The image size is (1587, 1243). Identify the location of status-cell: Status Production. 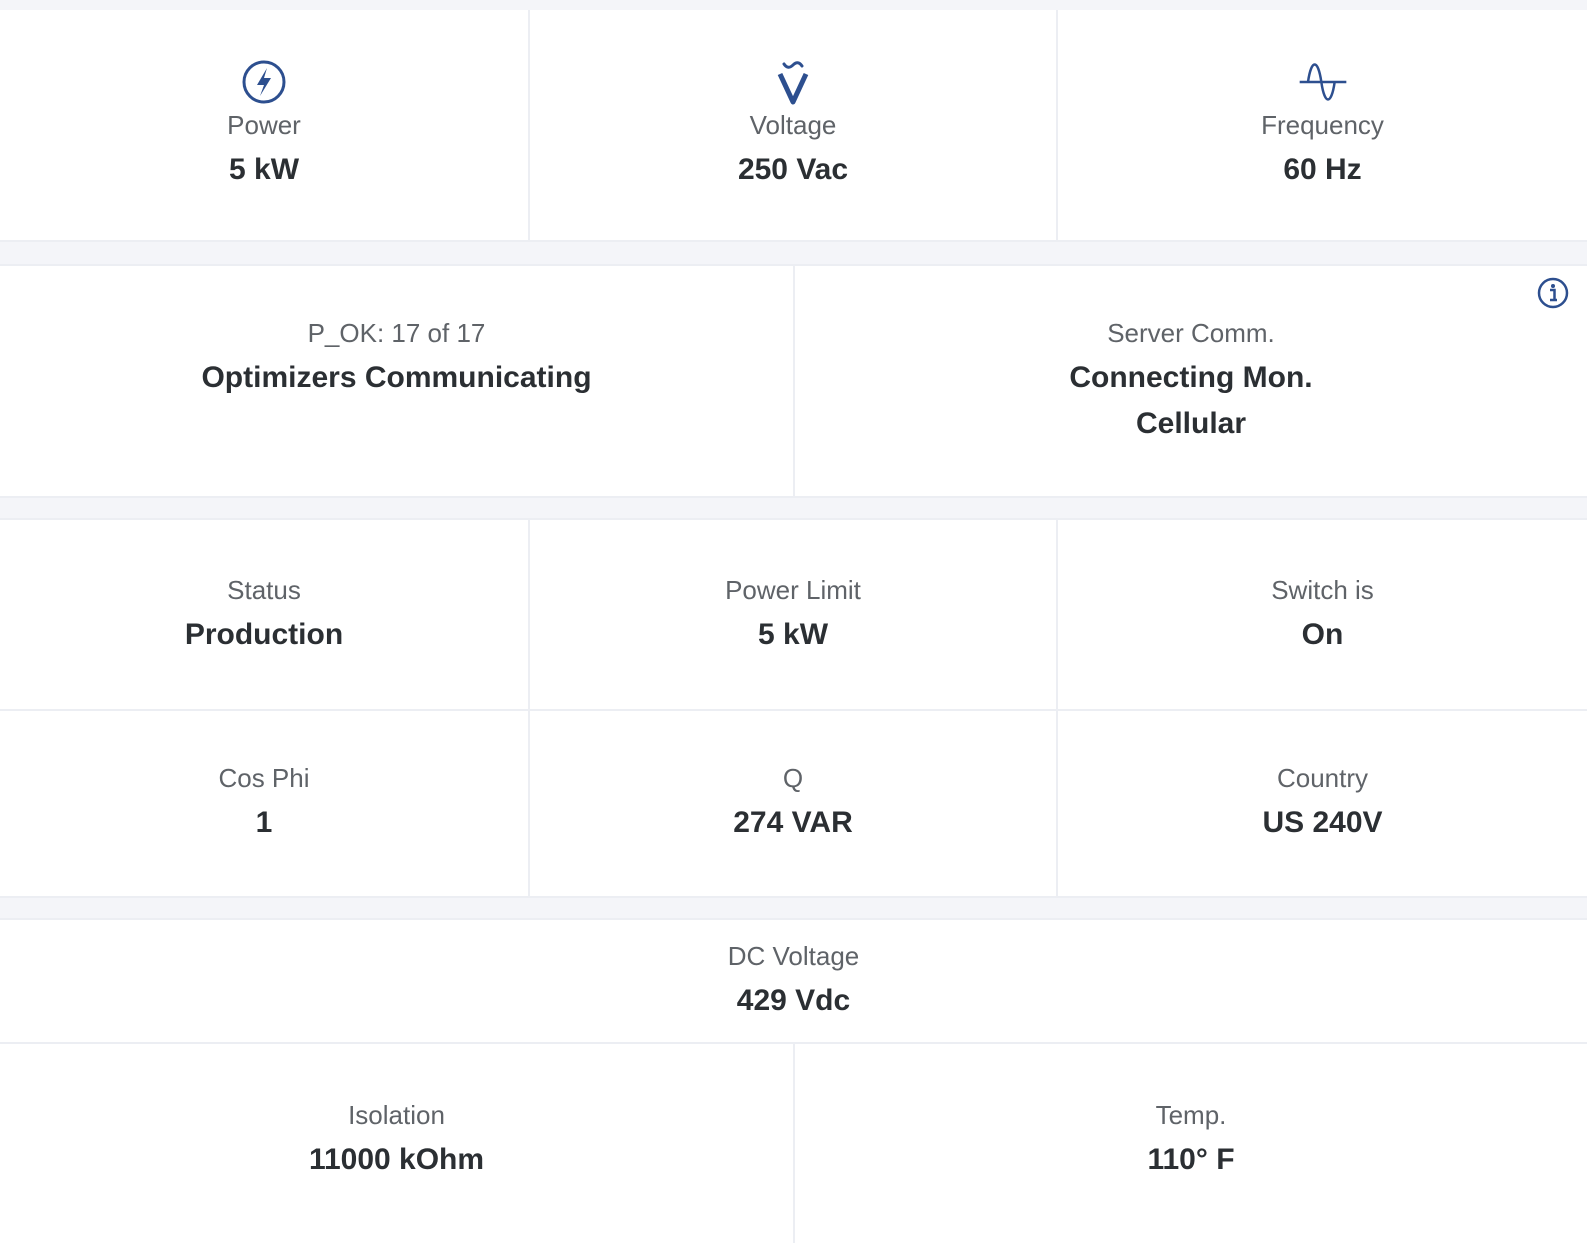
(265, 614).